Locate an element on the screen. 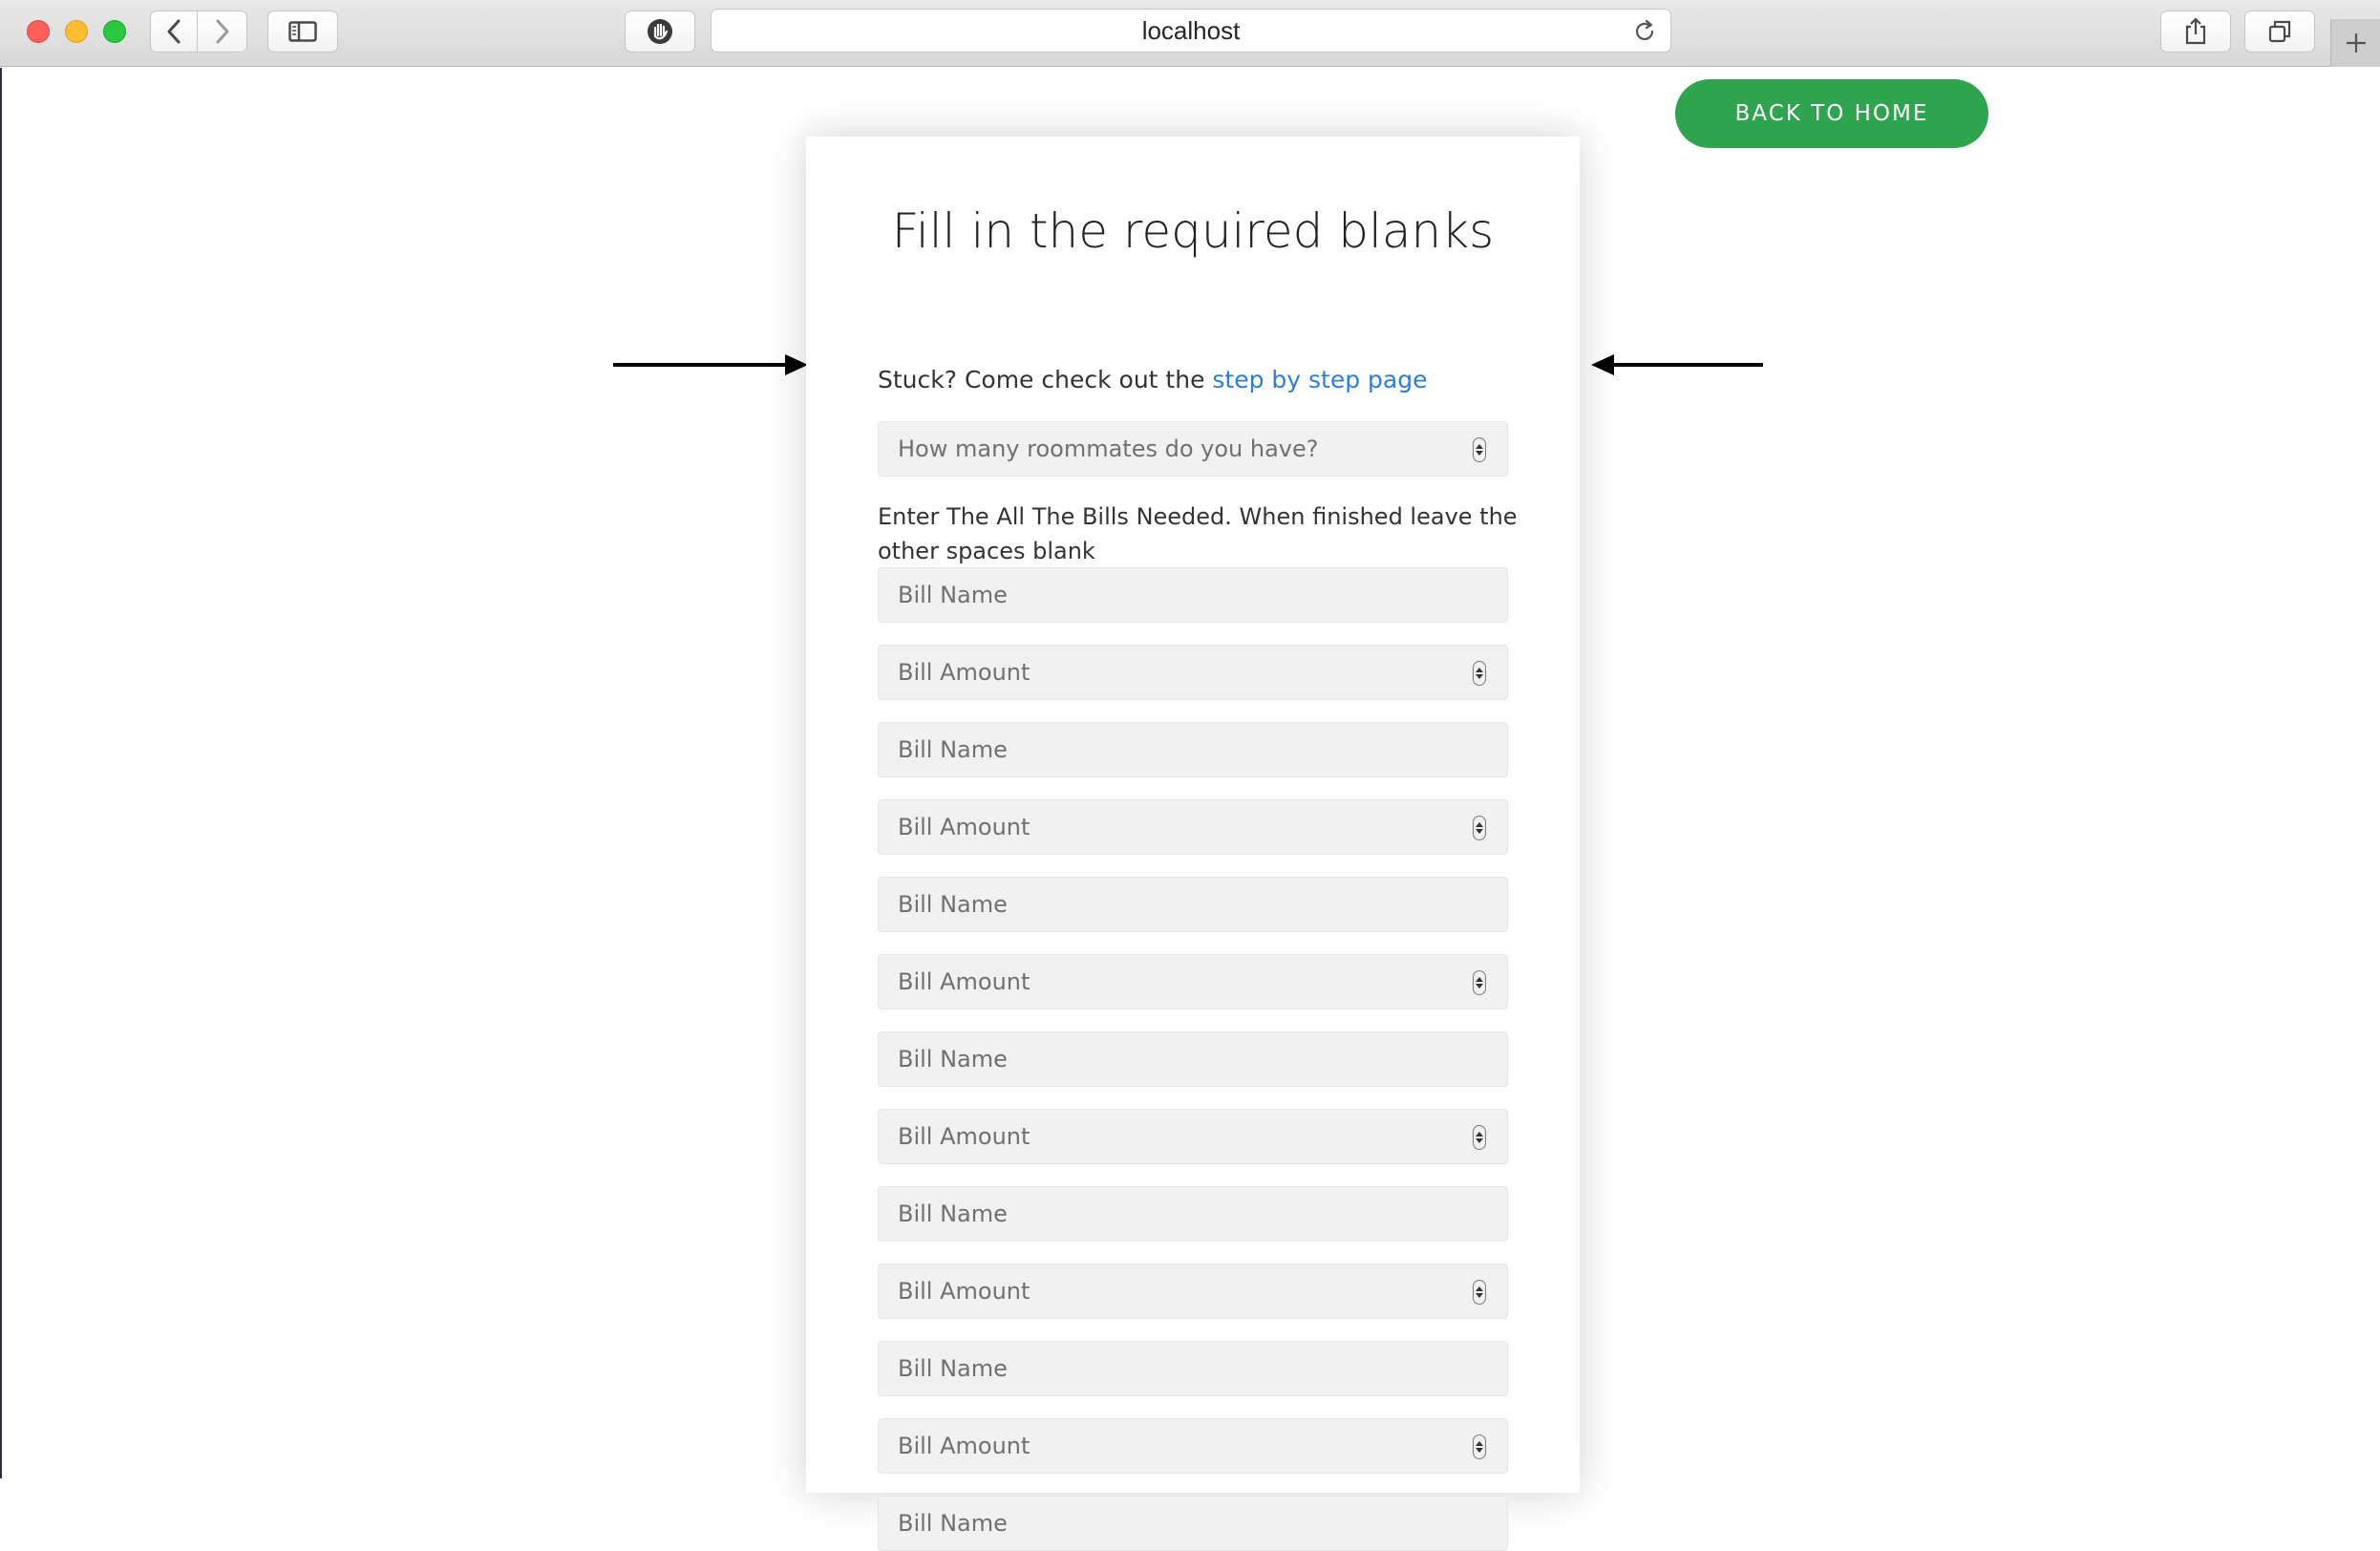  sidebar-toggle-button is located at coordinates (302, 32).